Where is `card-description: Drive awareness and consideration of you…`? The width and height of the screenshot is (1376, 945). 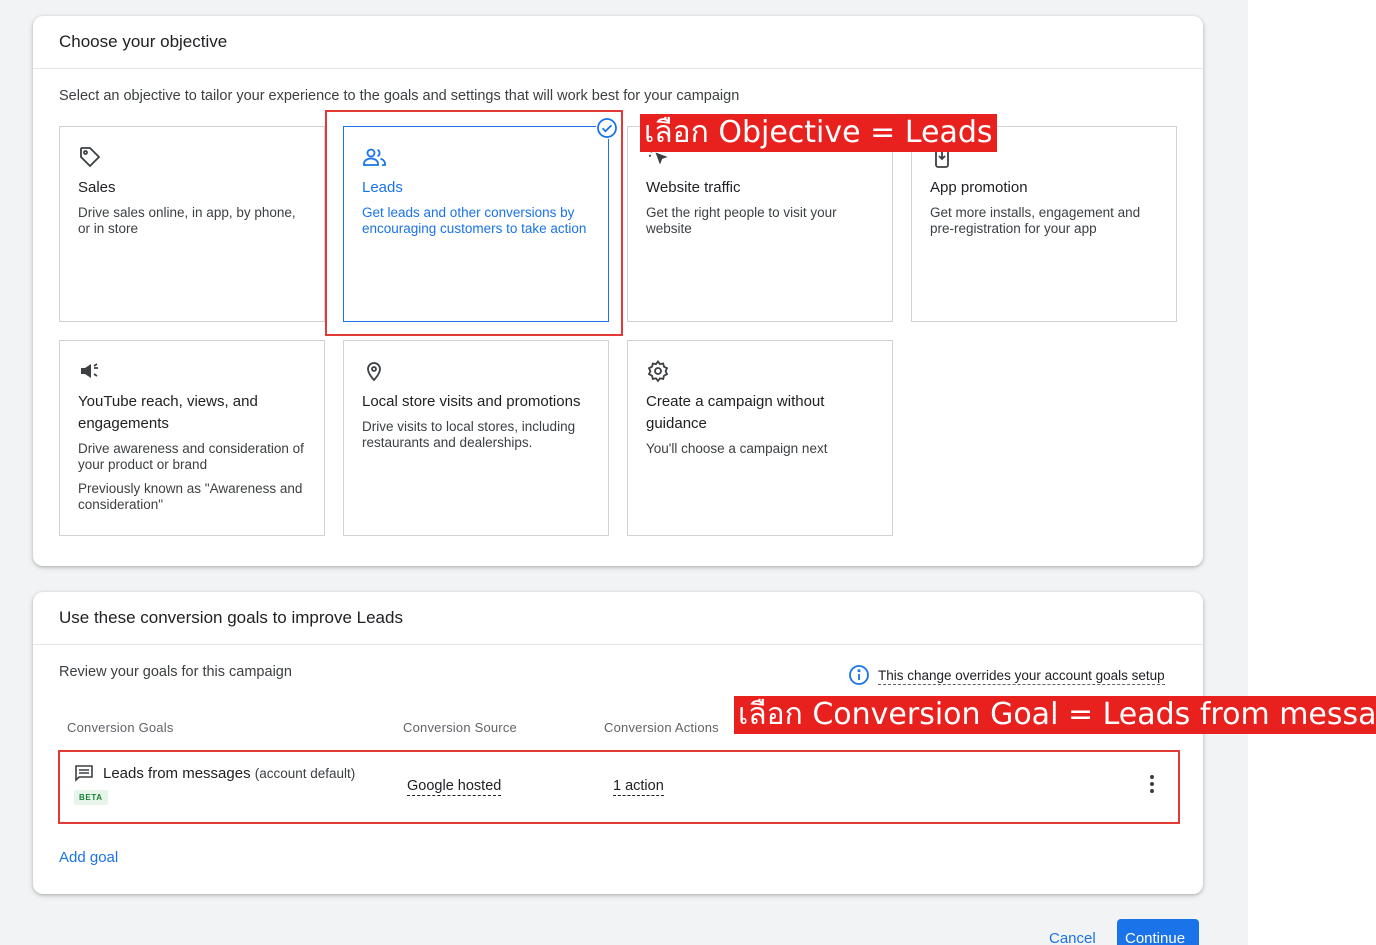 card-description: Drive awareness and consideration of you… is located at coordinates (191, 456).